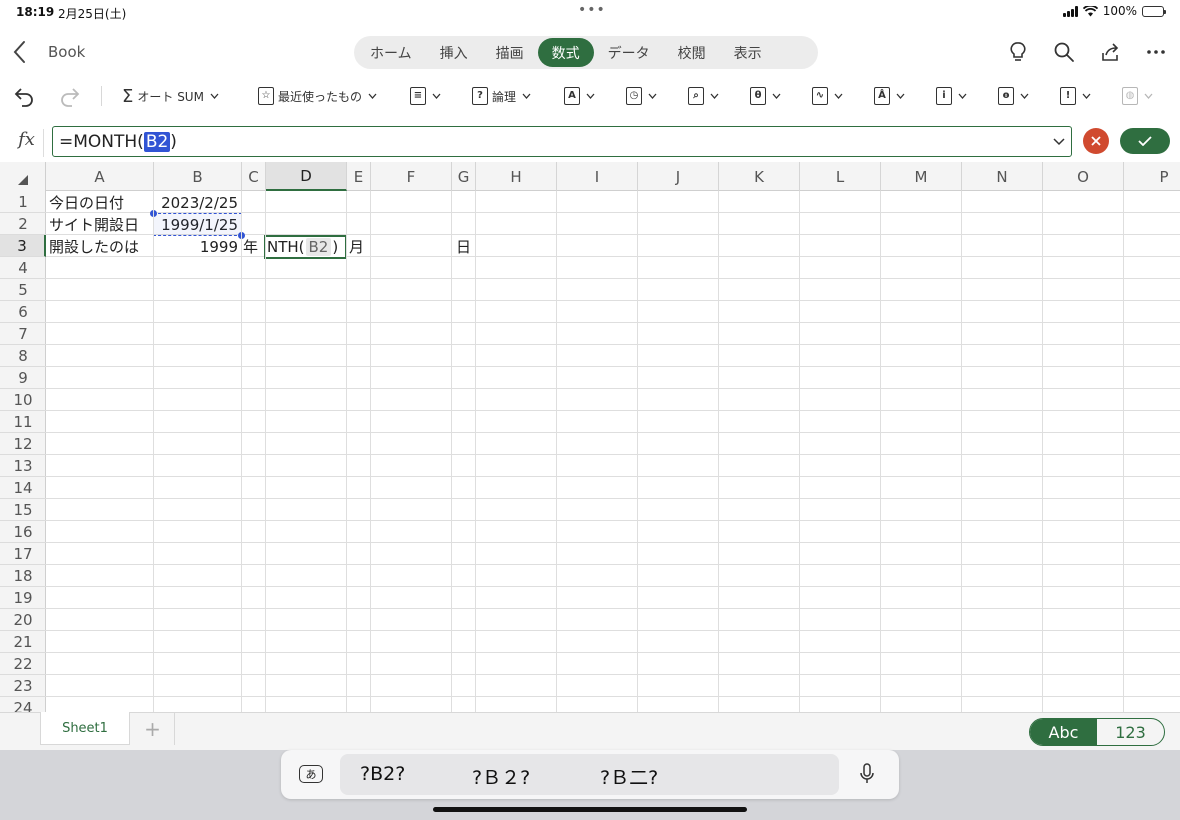 The width and height of the screenshot is (1180, 820). What do you see at coordinates (597, 176) in the screenshot?
I see `column-header-I: I` at bounding box center [597, 176].